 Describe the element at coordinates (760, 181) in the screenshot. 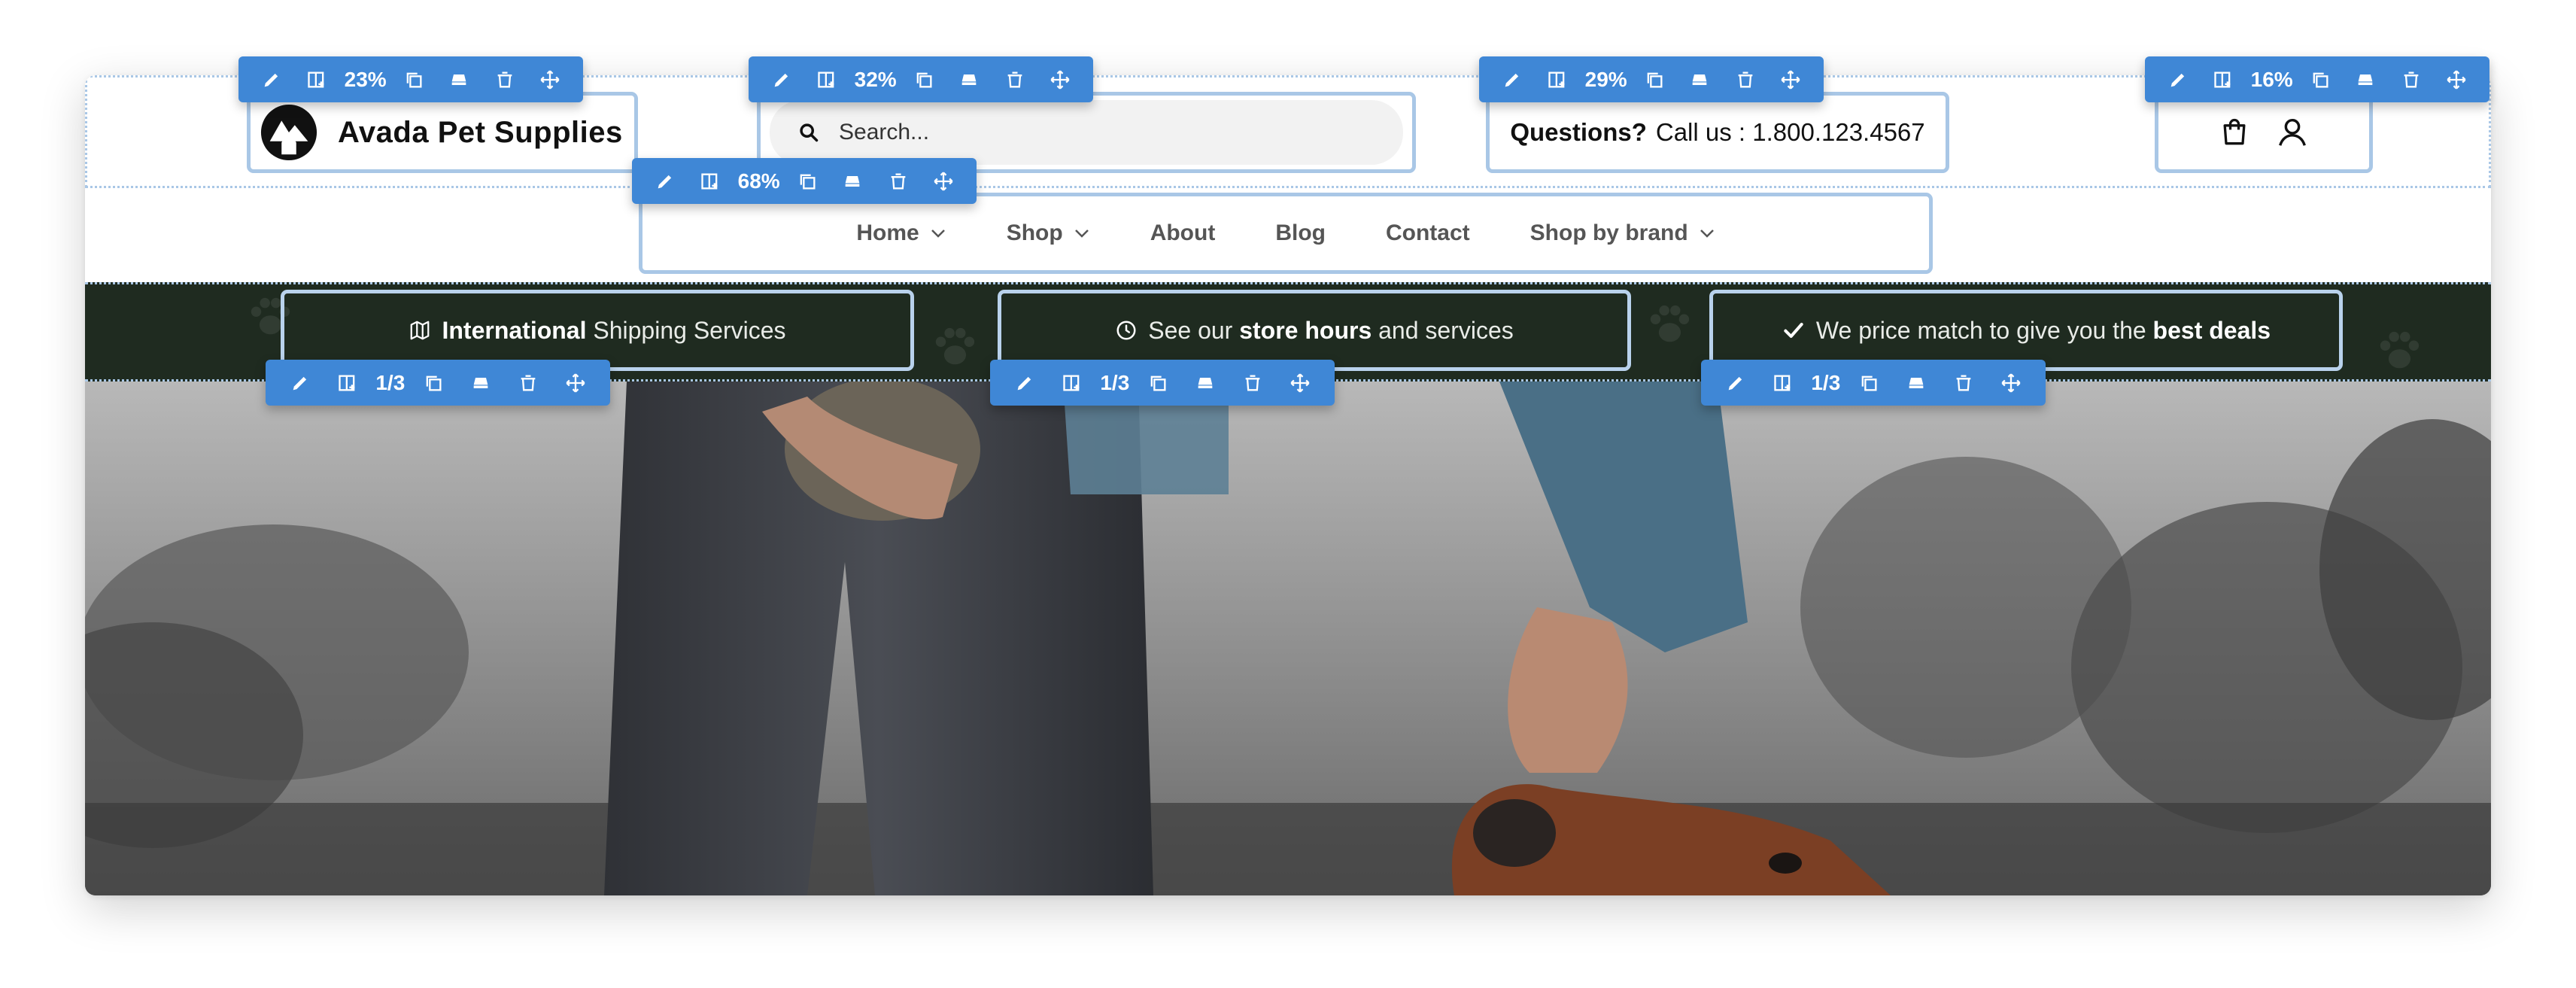

I see `column-width-label: 68%` at that location.